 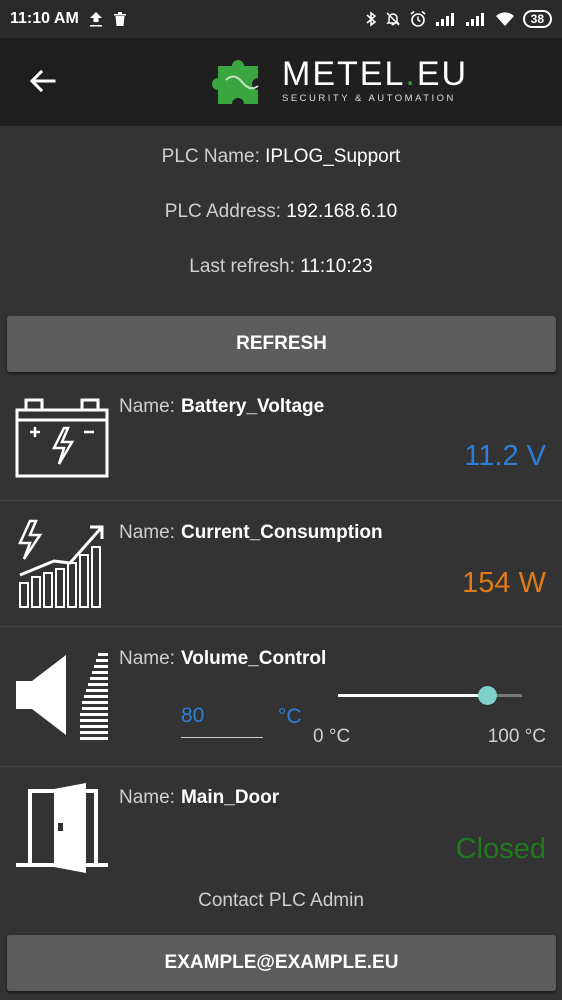 What do you see at coordinates (43, 81) in the screenshot?
I see `back-arrow-icon` at bounding box center [43, 81].